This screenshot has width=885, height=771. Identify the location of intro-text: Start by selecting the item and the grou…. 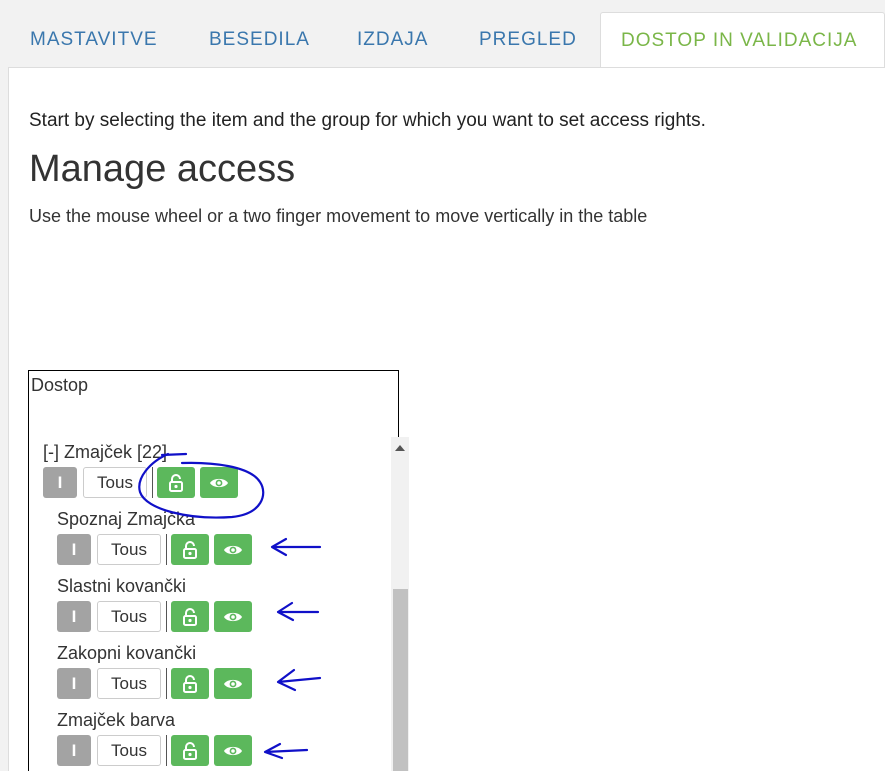
(367, 120).